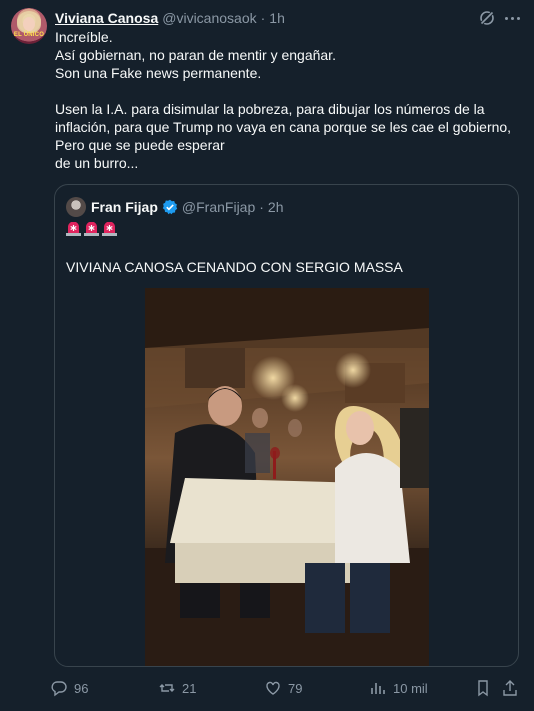 The height and width of the screenshot is (711, 534). Describe the element at coordinates (81, 688) in the screenshot. I see `reply-count: 96` at that location.